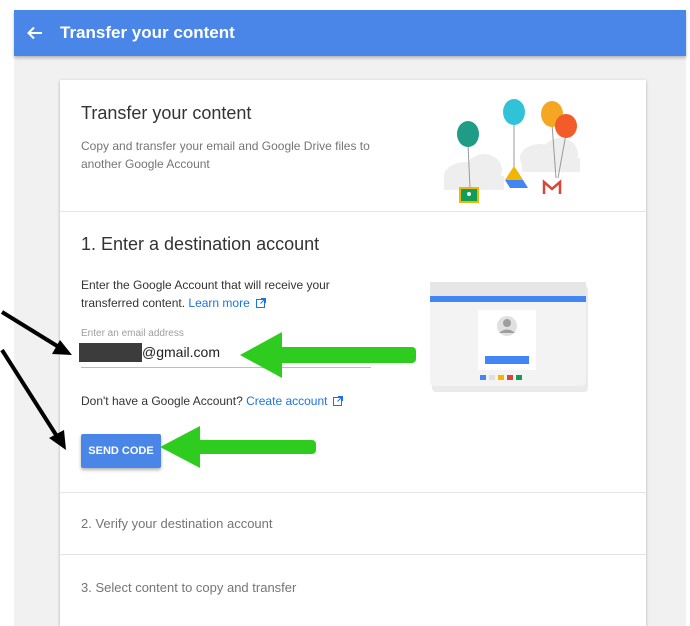 The width and height of the screenshot is (690, 626). What do you see at coordinates (353, 524) in the screenshot?
I see `step2-section: 2. Verify your destination account` at bounding box center [353, 524].